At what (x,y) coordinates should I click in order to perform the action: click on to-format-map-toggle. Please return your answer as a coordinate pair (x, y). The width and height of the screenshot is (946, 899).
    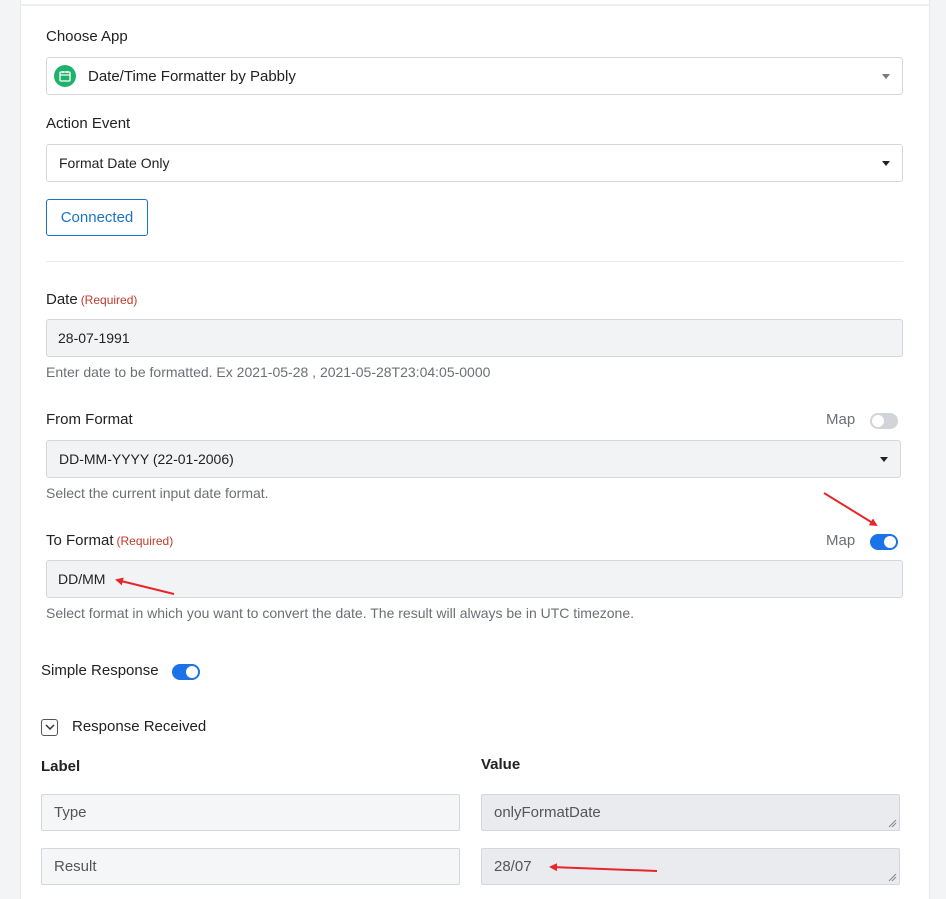
    Looking at the image, I should click on (884, 542).